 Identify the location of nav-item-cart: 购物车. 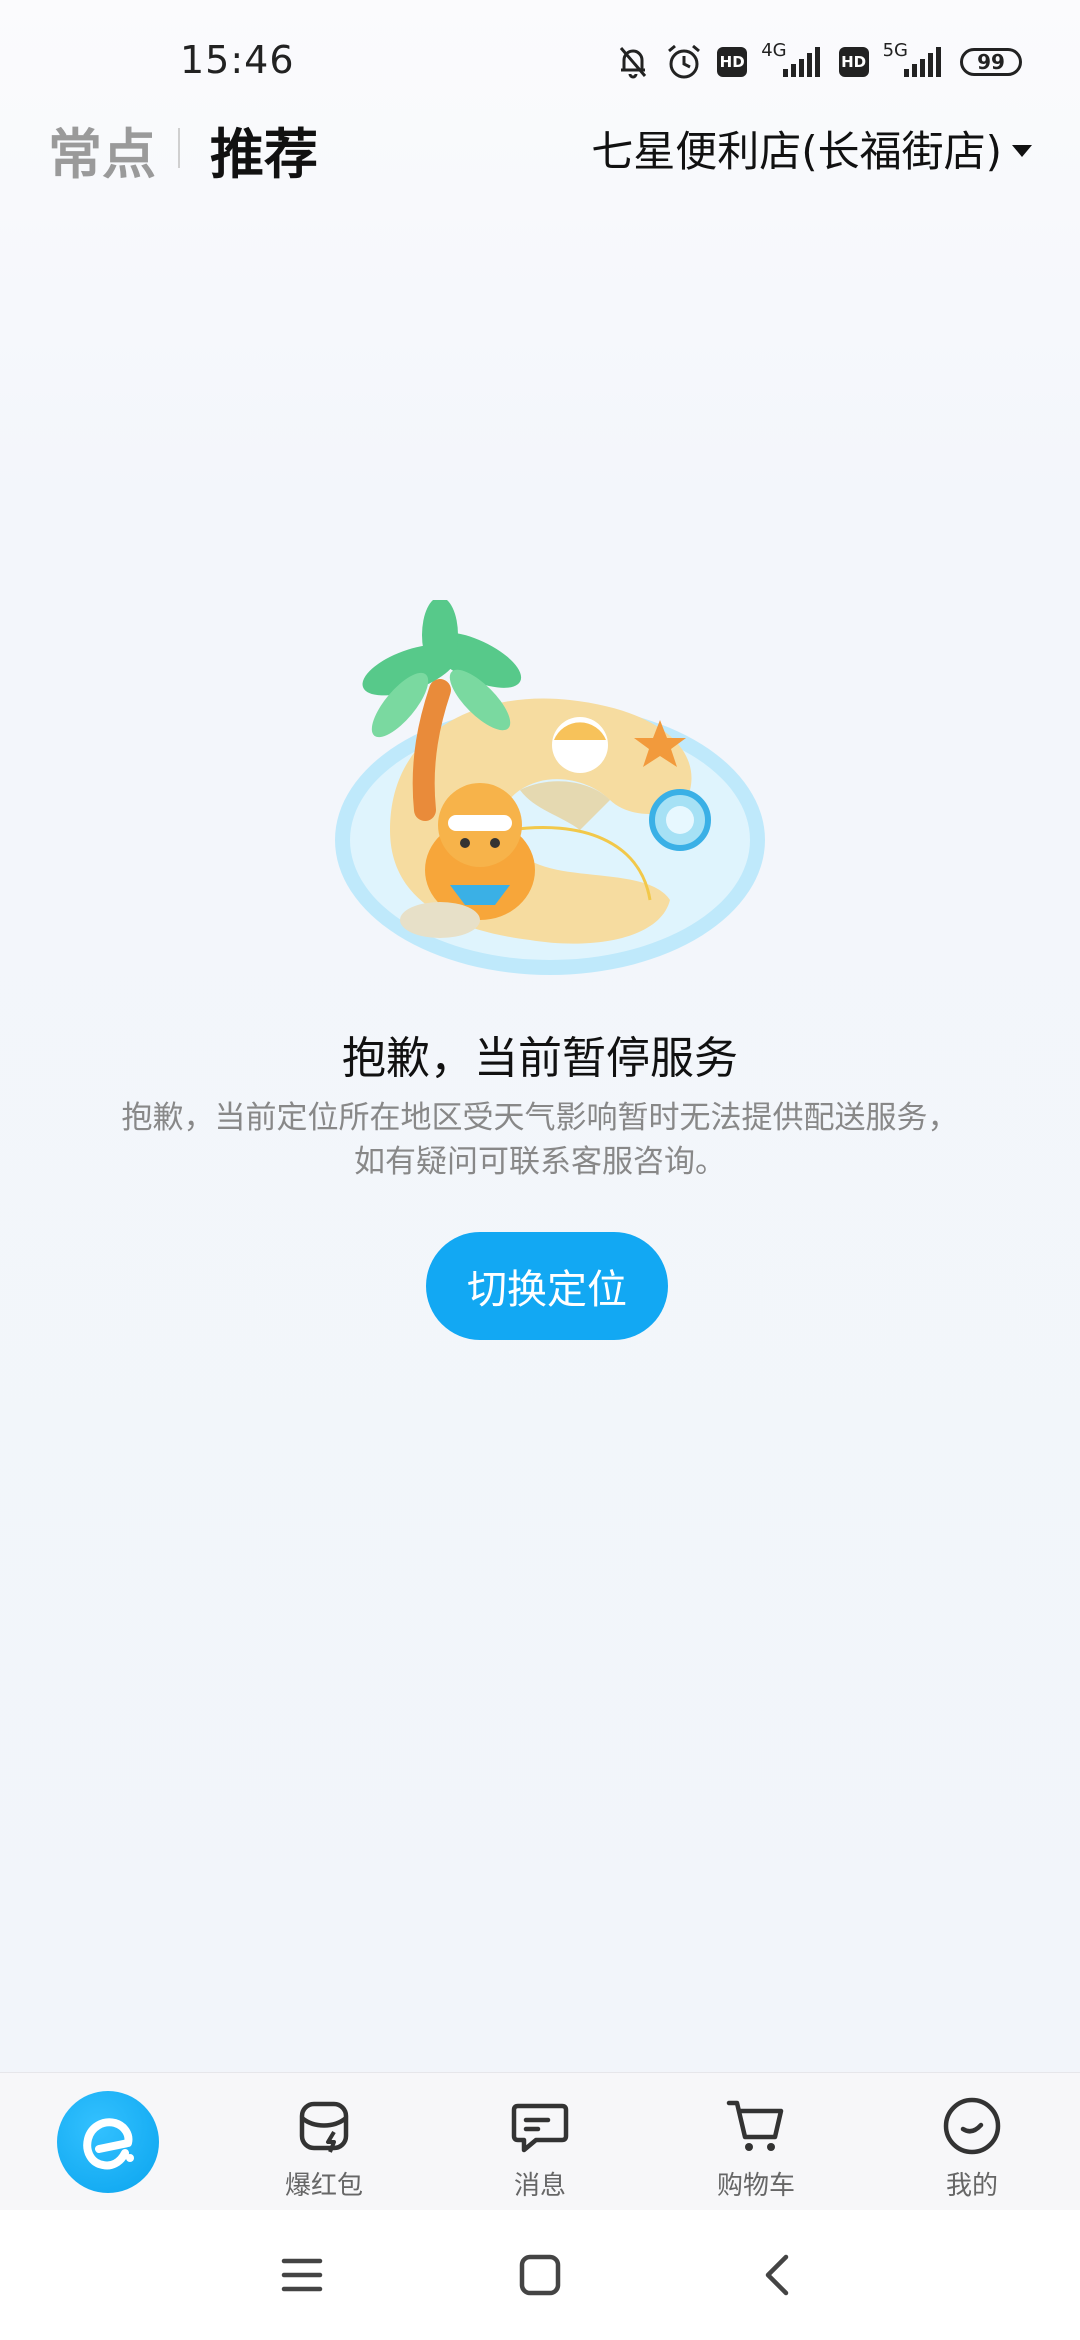
(756, 2142).